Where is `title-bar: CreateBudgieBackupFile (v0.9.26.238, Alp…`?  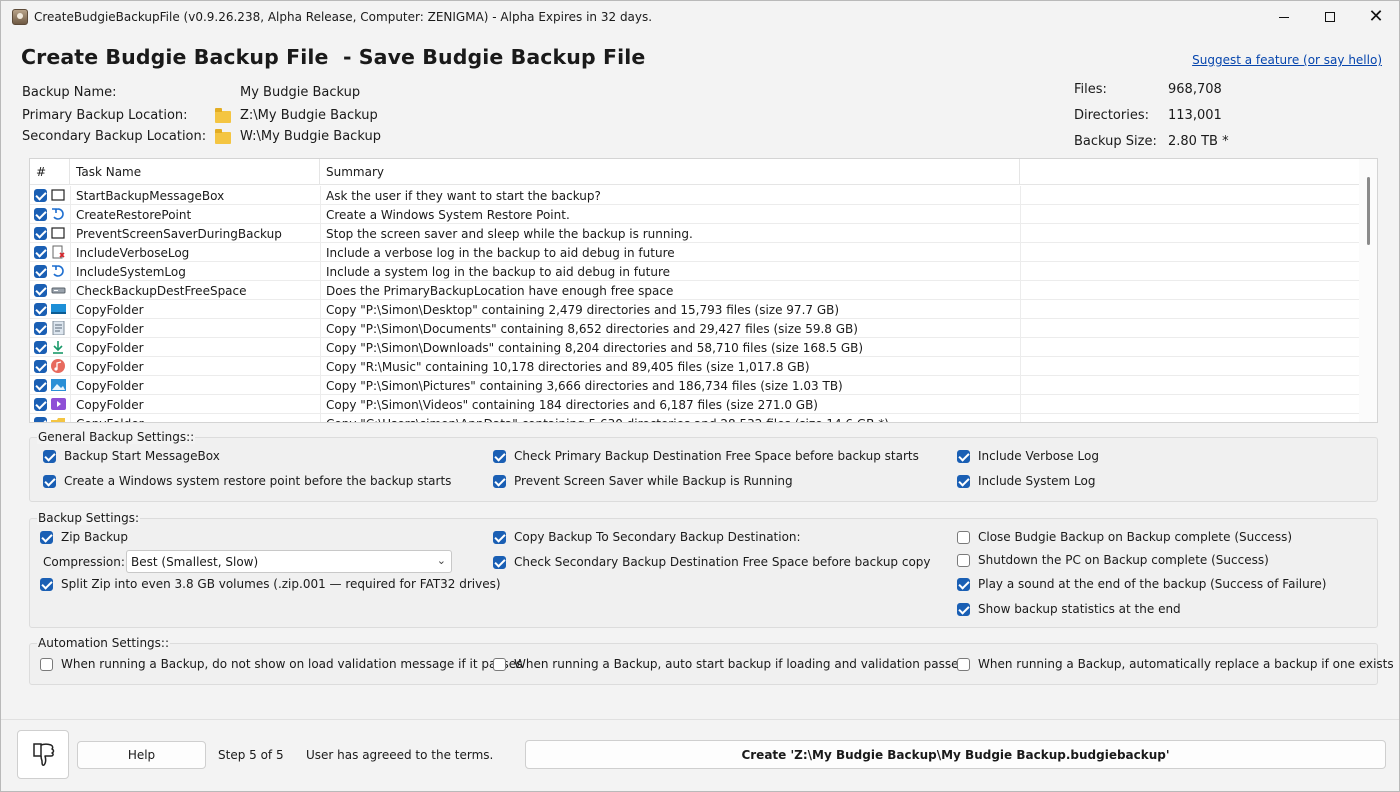
title-bar: CreateBudgieBackupFile (v0.9.26.238, Alp… is located at coordinates (700, 17).